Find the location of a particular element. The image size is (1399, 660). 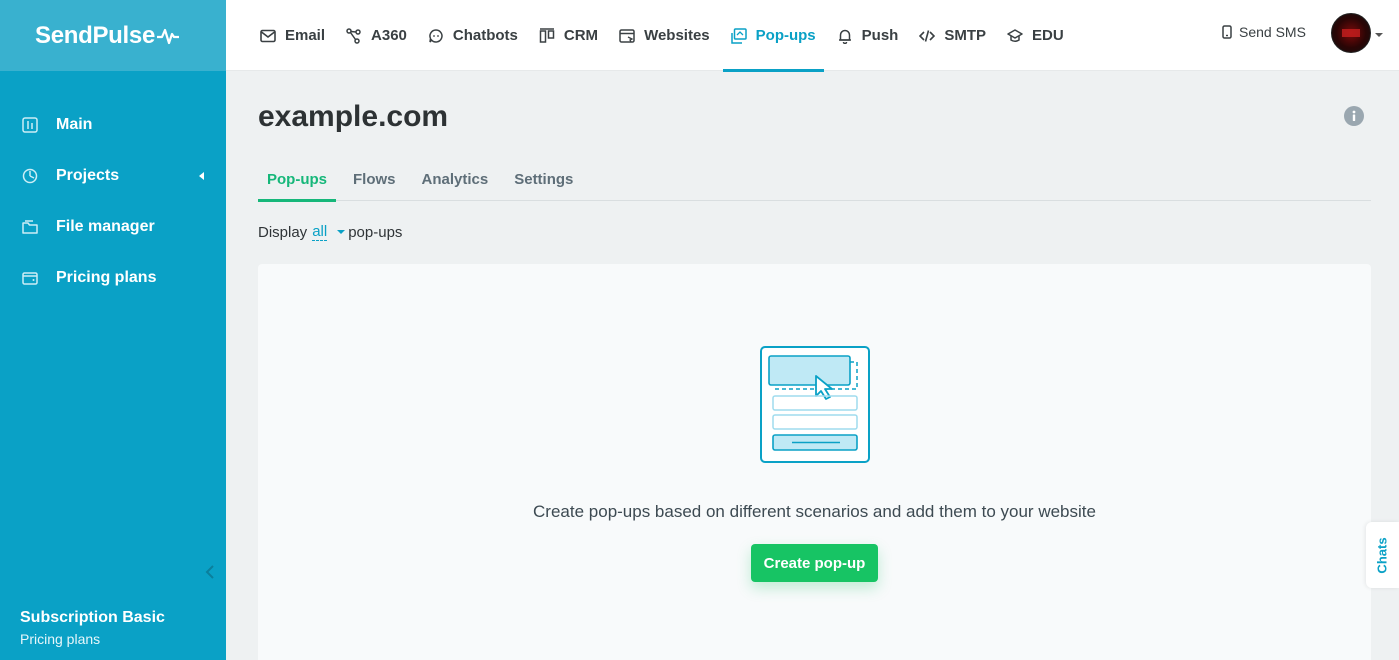

topnav-label: SMTP is located at coordinates (965, 35).